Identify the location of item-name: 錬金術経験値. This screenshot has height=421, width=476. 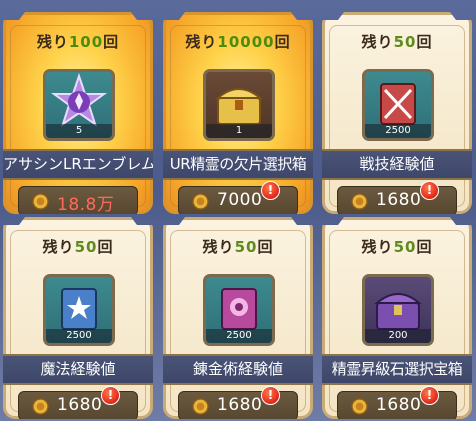
(238, 369).